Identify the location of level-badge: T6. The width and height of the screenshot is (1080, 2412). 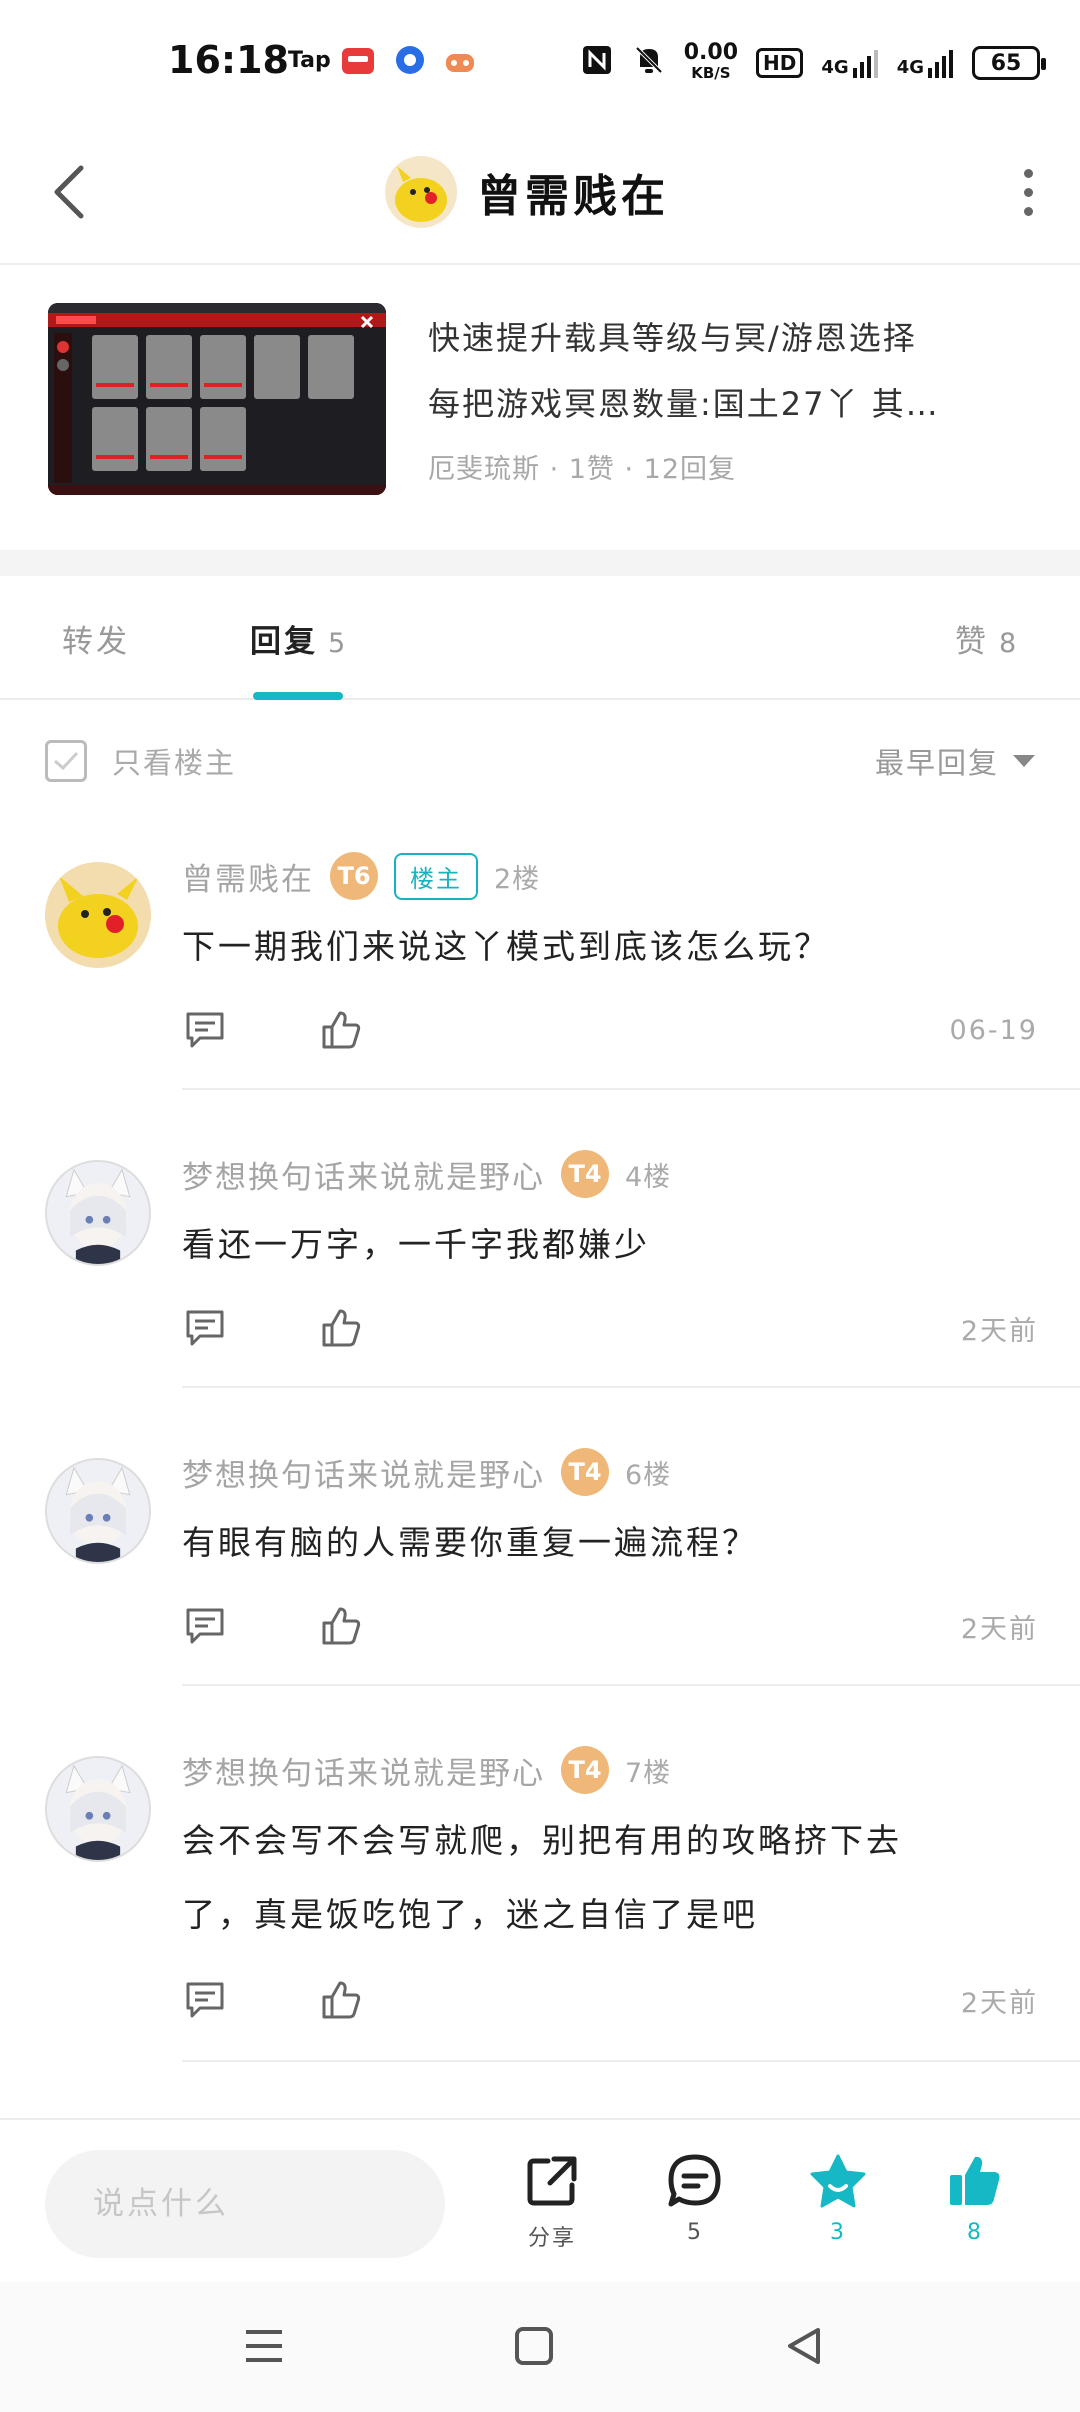
(354, 876).